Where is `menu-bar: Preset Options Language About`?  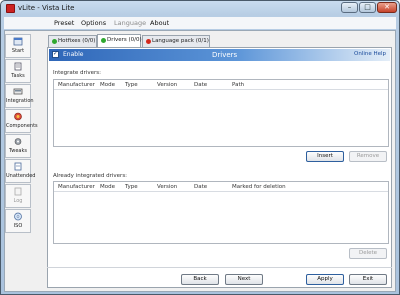
menu-bar: Preset Options Language About is located at coordinates (200, 23).